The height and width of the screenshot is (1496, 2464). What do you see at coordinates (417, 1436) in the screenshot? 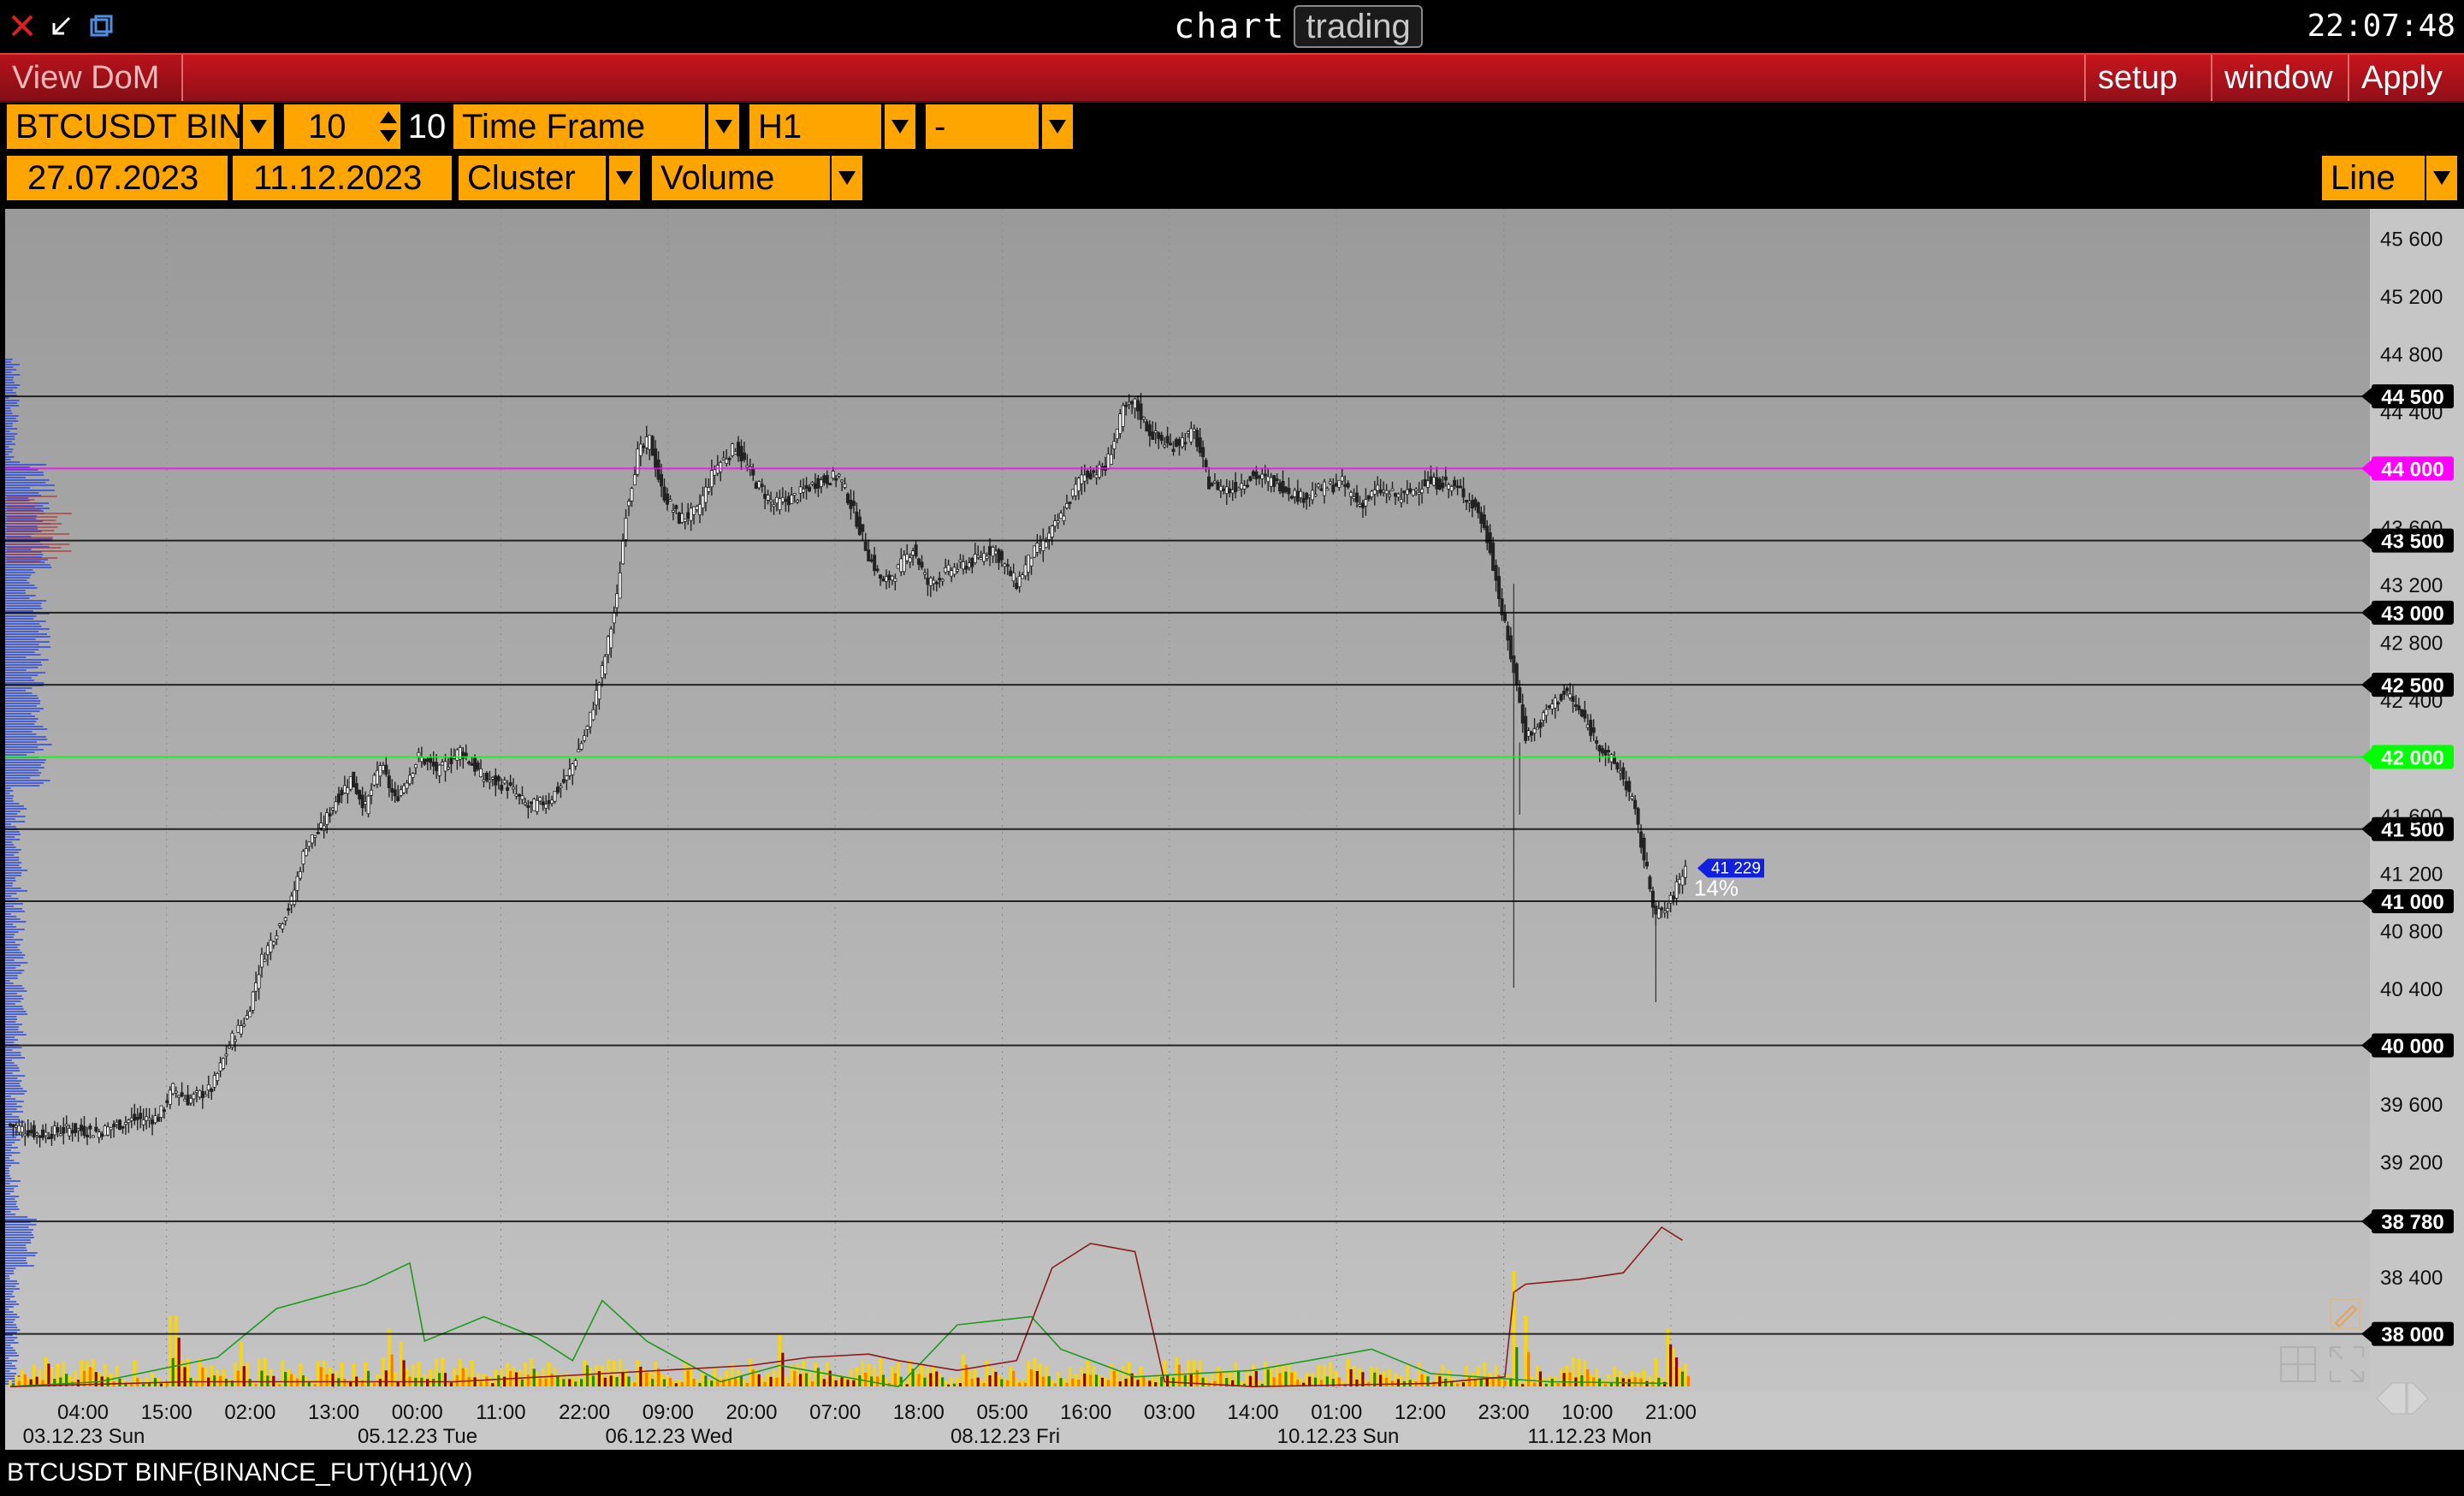
I see `date-label: 05.12.23 Tue` at bounding box center [417, 1436].